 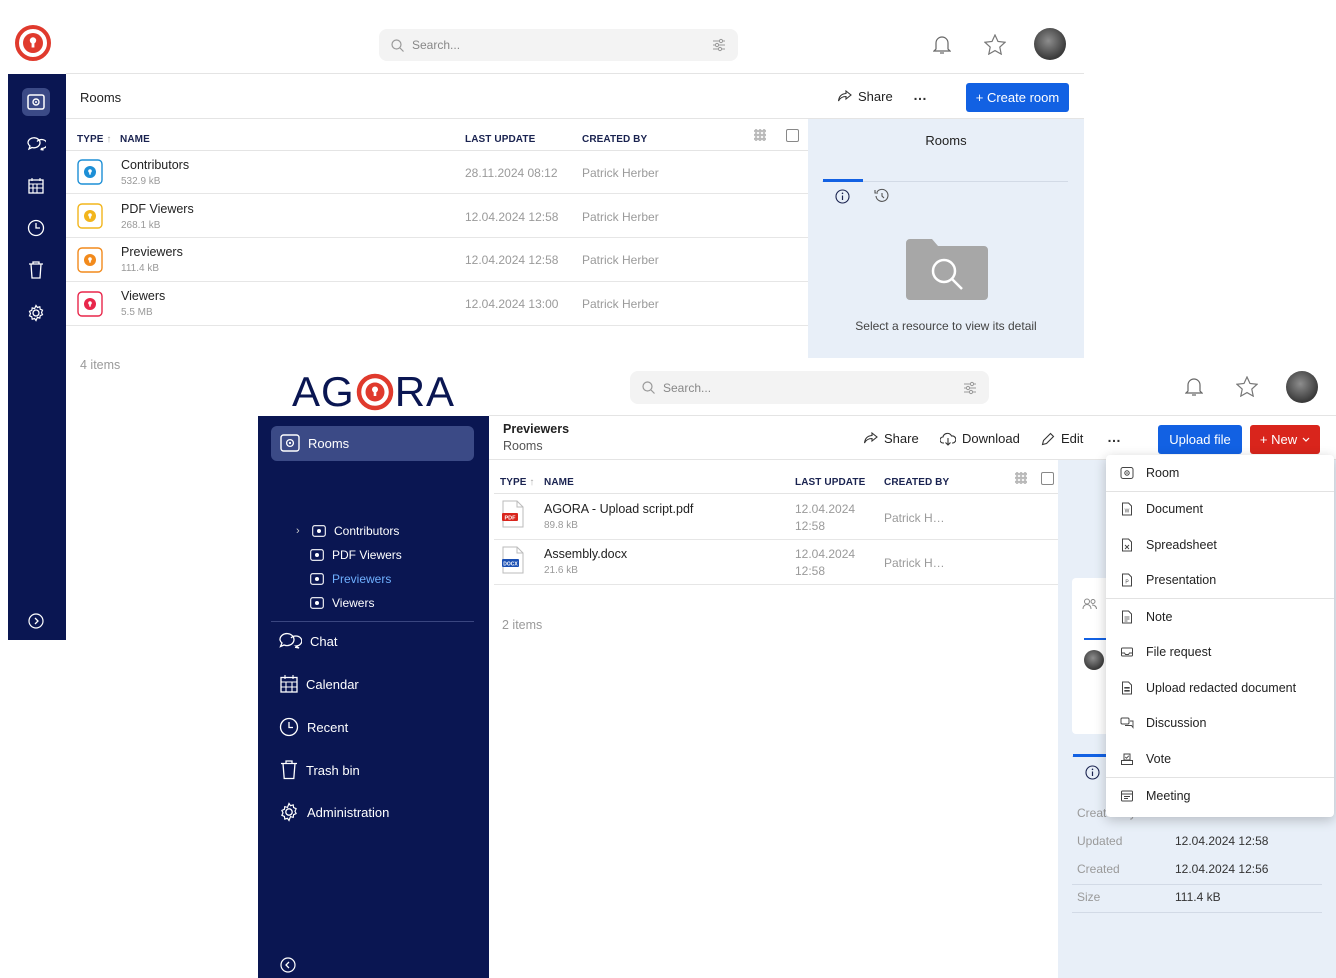 What do you see at coordinates (307, 641) in the screenshot?
I see `sidebar-item-chat: Chat` at bounding box center [307, 641].